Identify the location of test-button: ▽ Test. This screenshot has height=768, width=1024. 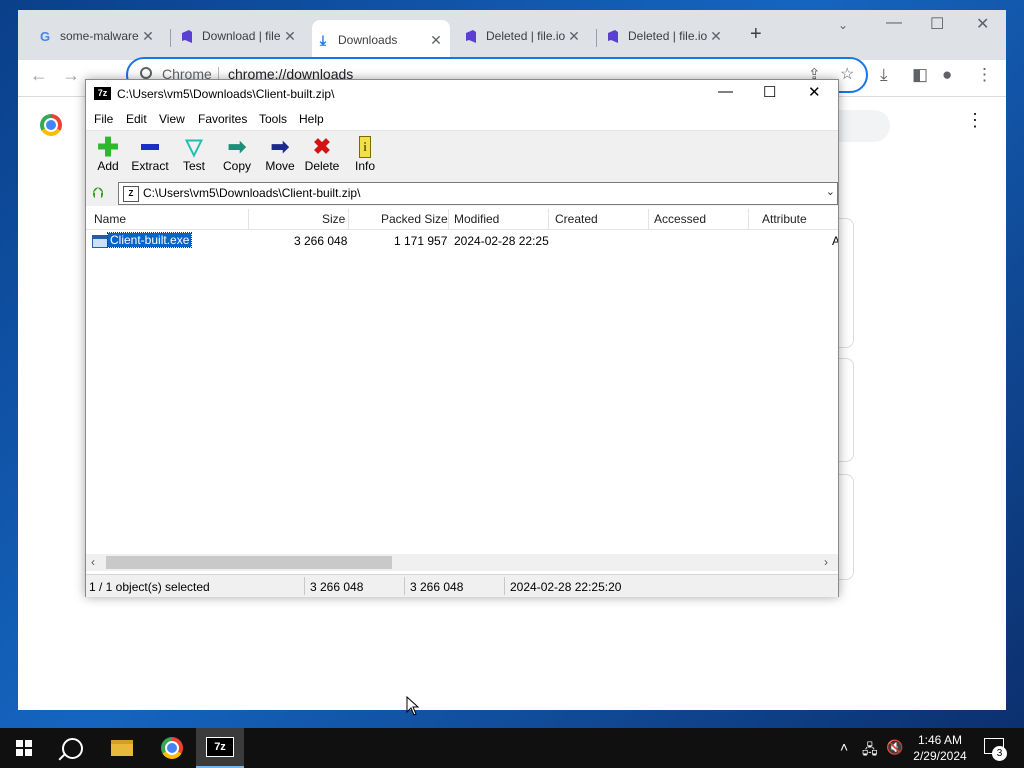
(194, 153).